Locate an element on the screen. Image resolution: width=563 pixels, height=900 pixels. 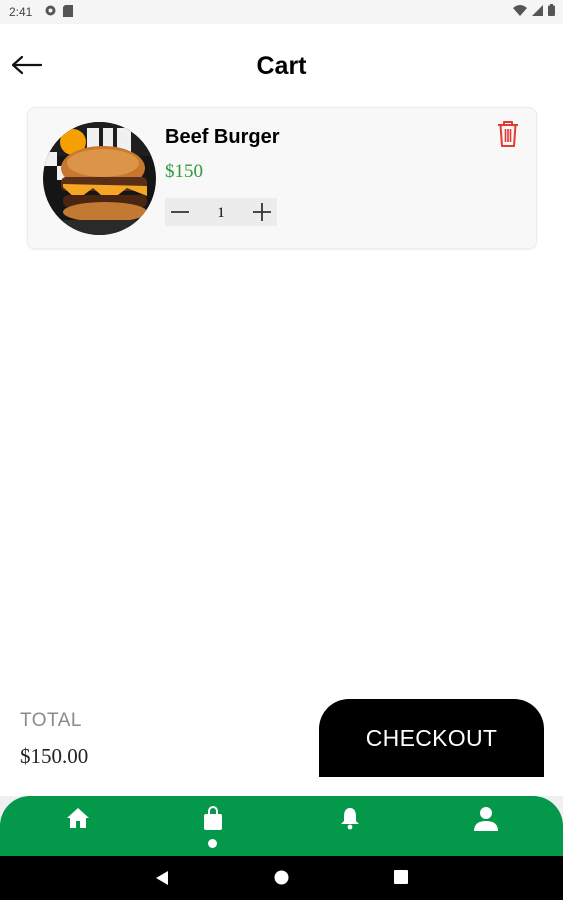
product-name: Beef Burger is located at coordinates (222, 137).